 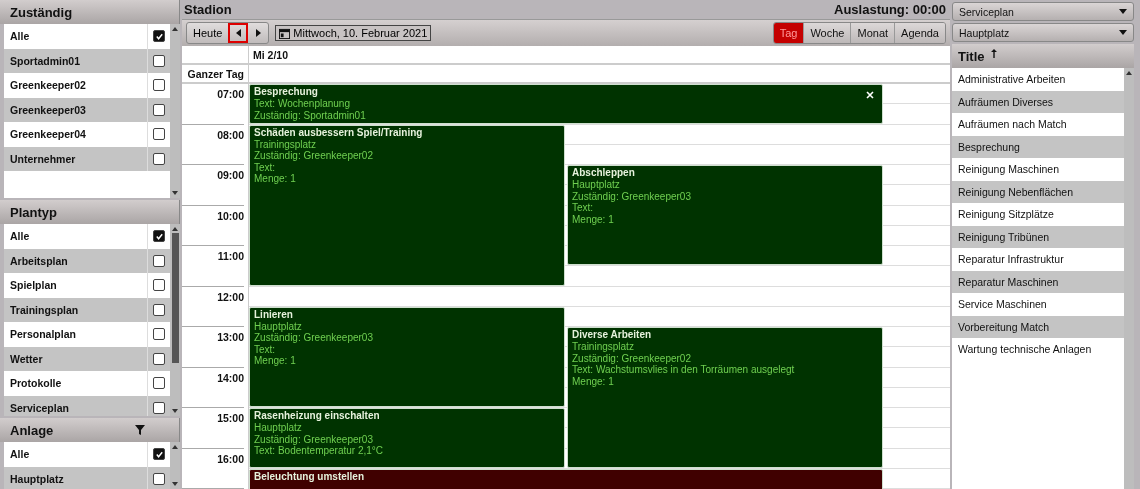 What do you see at coordinates (302, 104) in the screenshot?
I see `event-detail: Text: Wochenplanung` at bounding box center [302, 104].